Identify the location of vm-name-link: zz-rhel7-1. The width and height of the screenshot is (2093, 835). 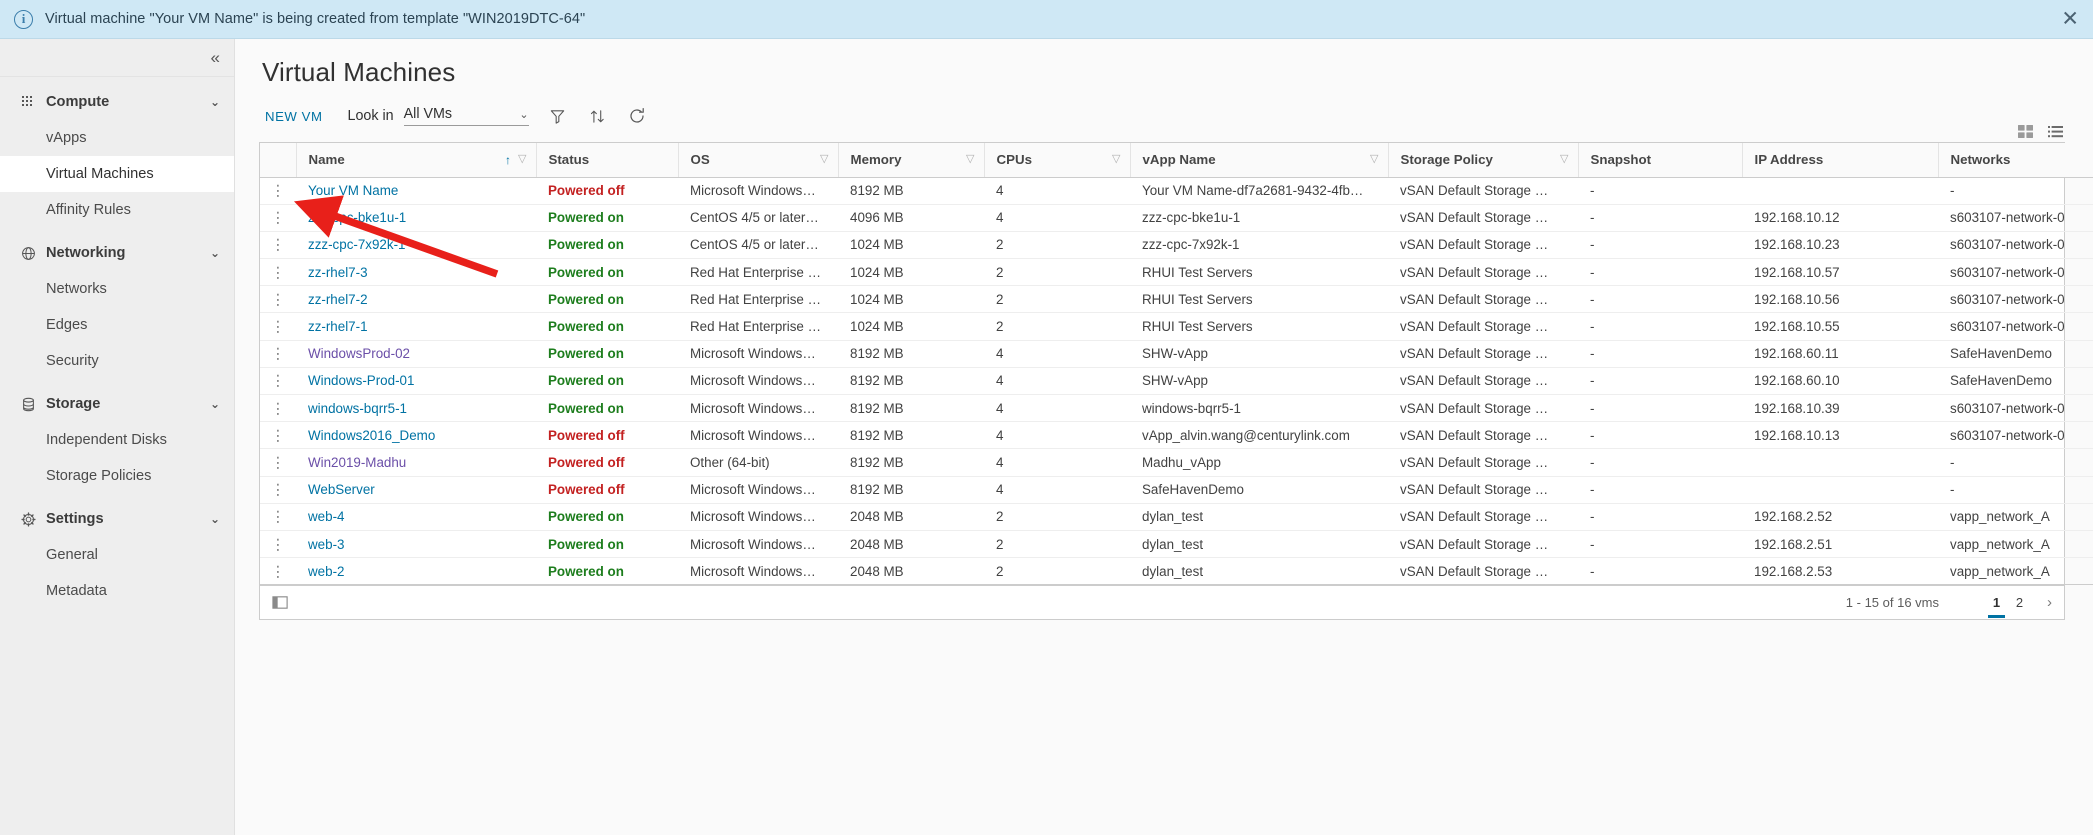
(338, 326).